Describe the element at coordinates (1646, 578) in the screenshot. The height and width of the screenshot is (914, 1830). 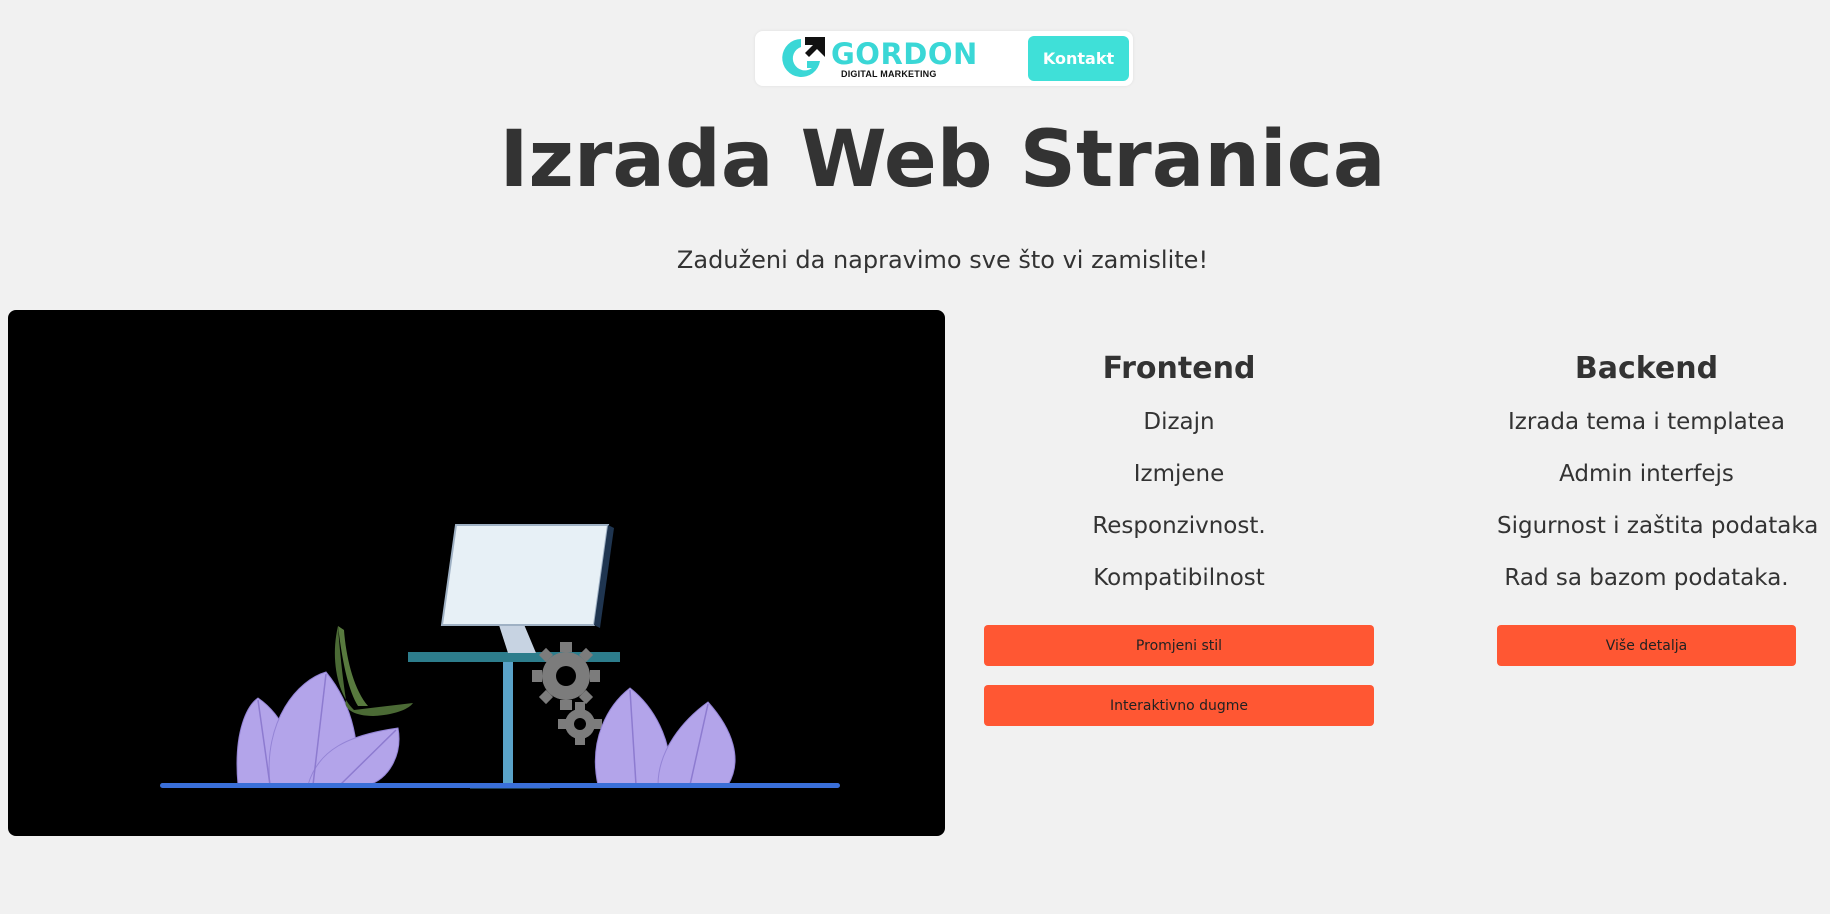
I see `list-item: Rad sa bazom podataka.` at that location.